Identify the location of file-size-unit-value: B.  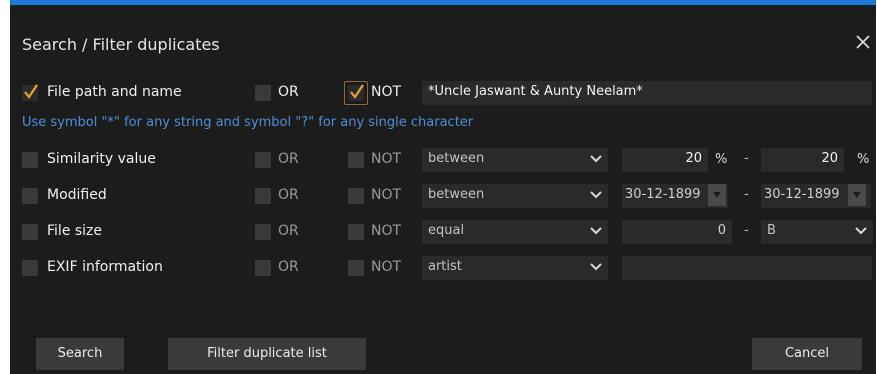
(771, 230).